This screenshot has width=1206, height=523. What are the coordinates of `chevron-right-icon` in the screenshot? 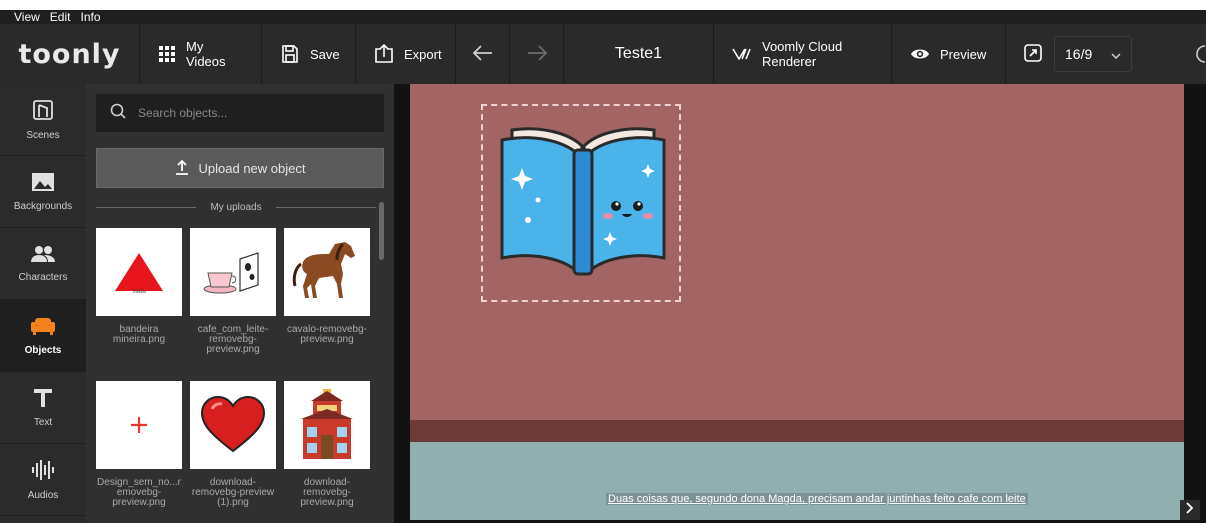 It's located at (1190, 510).